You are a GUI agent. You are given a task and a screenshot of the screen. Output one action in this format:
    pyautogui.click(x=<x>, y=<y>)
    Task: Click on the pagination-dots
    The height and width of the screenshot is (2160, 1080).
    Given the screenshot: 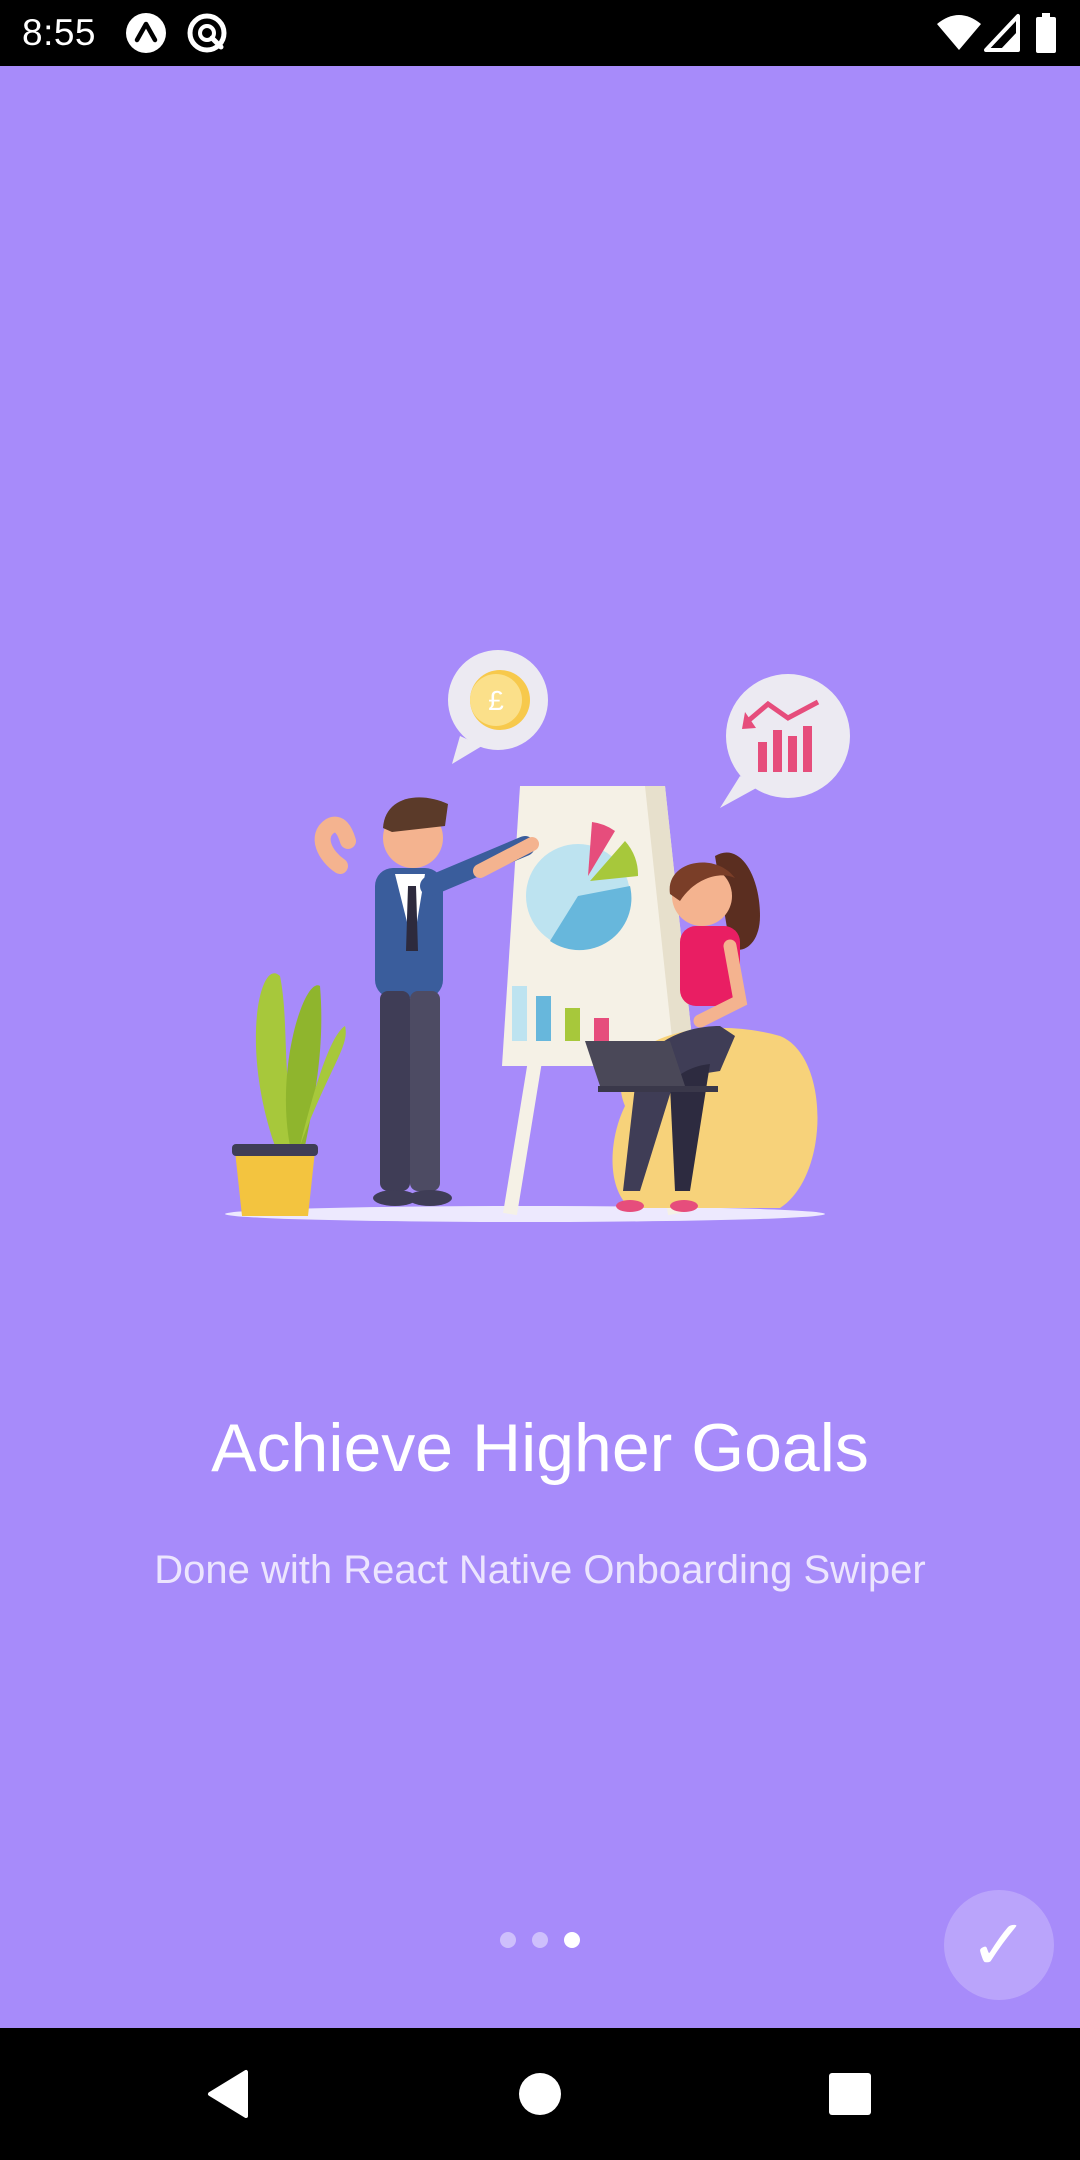 What is the action you would take?
    pyautogui.click(x=540, y=1944)
    